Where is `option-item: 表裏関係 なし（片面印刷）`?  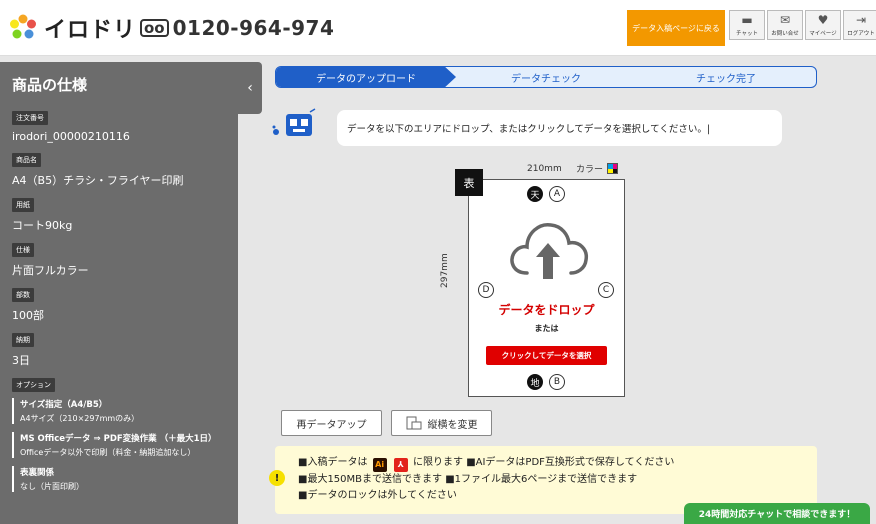 option-item: 表裏関係 なし（片面印刷） is located at coordinates (119, 479).